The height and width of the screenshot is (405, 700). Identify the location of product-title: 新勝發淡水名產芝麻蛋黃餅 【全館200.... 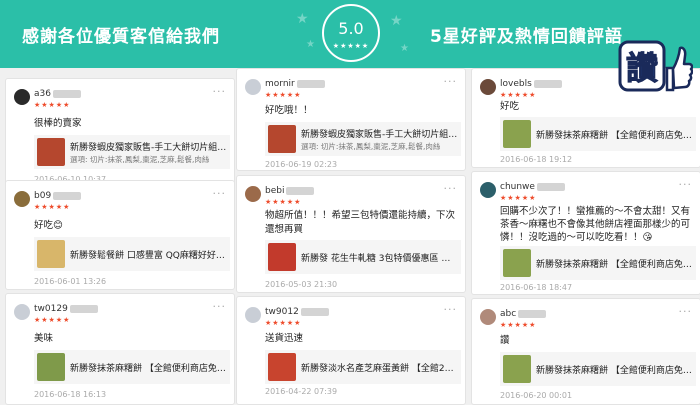
(380, 369).